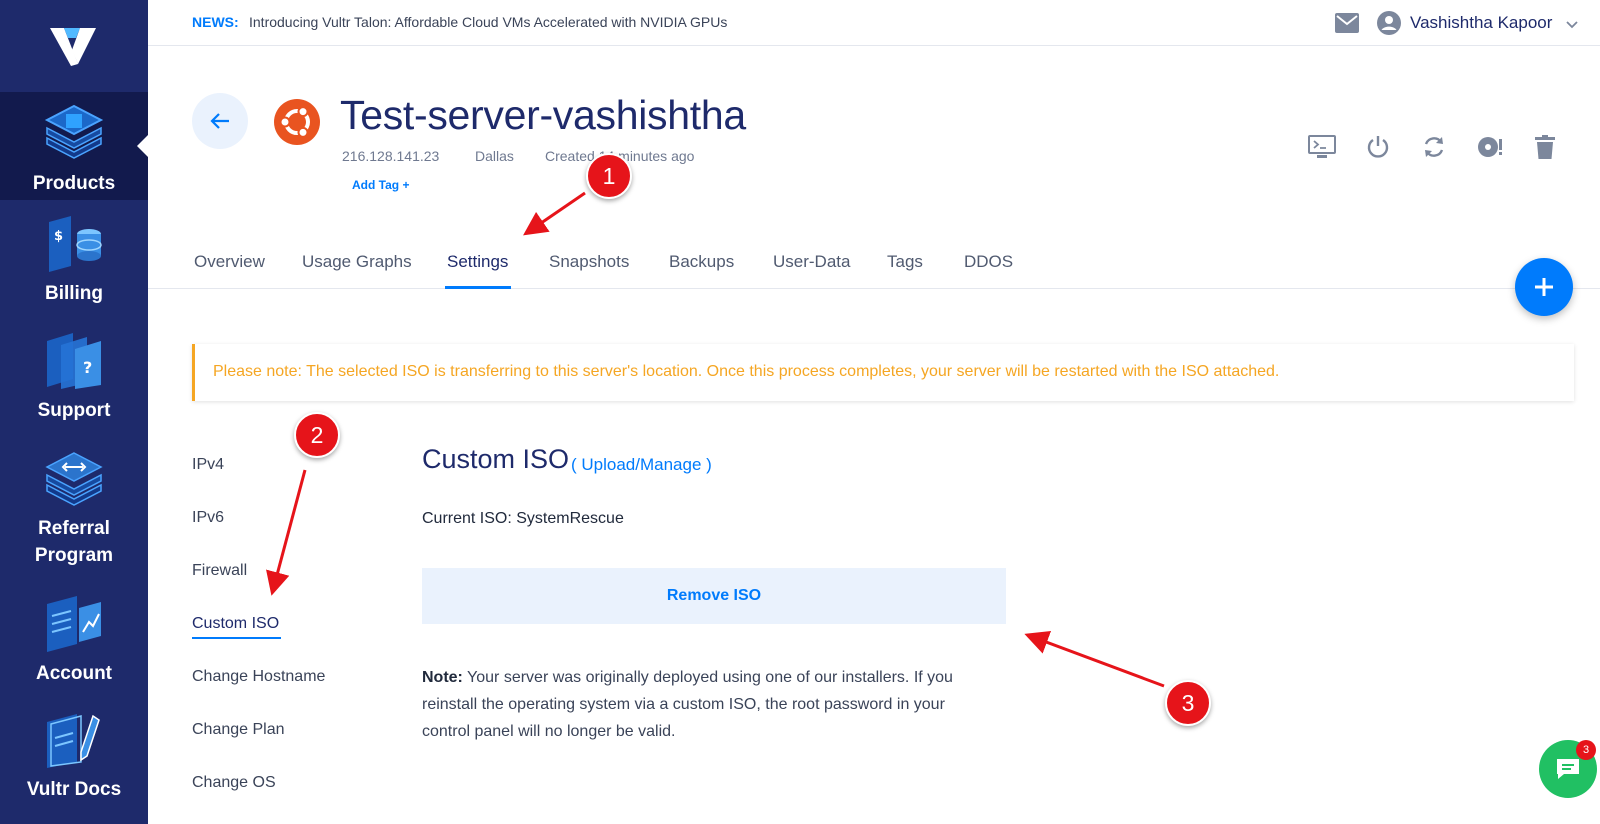 This screenshot has width=1600, height=824. Describe the element at coordinates (1188, 703) in the screenshot. I see `annotation-badge-3: 3` at that location.